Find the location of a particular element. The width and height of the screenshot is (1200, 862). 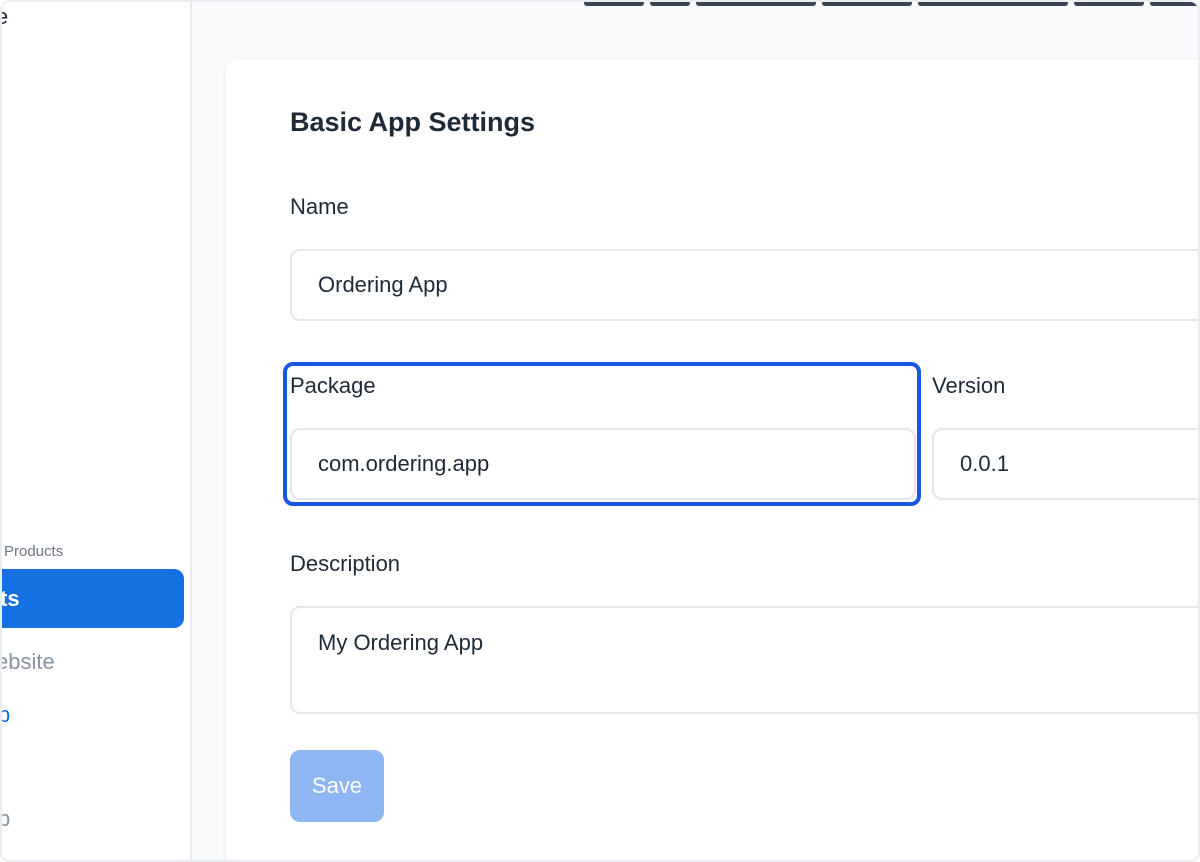

card-title: Basic App Settings is located at coordinates (413, 122).